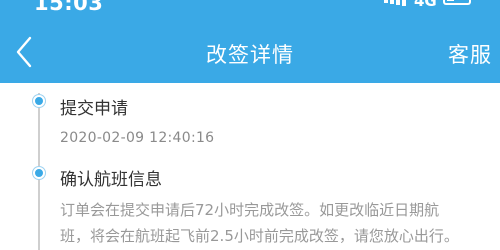  What do you see at coordinates (111, 180) in the screenshot?
I see `step-title: 确认航班信息` at bounding box center [111, 180].